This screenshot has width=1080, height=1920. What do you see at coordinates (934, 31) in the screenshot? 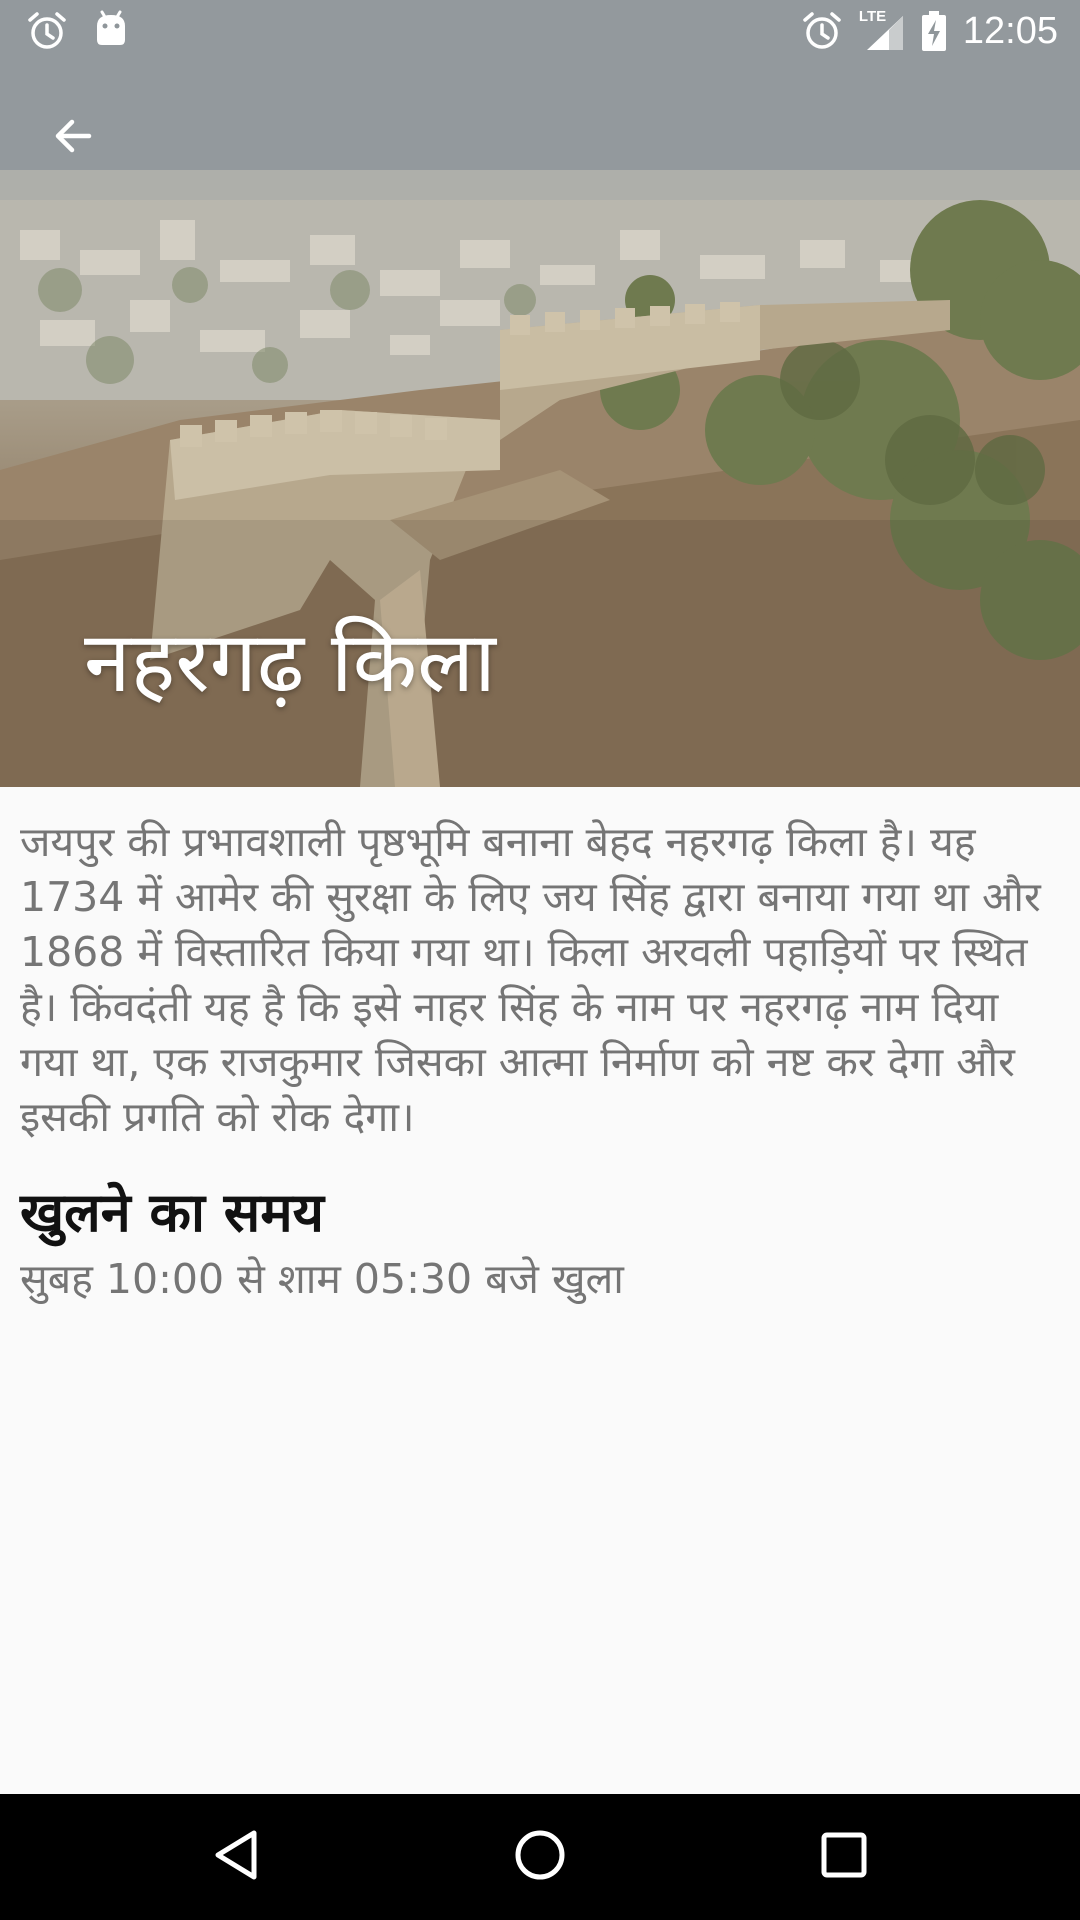
I see `battery-charging-icon` at bounding box center [934, 31].